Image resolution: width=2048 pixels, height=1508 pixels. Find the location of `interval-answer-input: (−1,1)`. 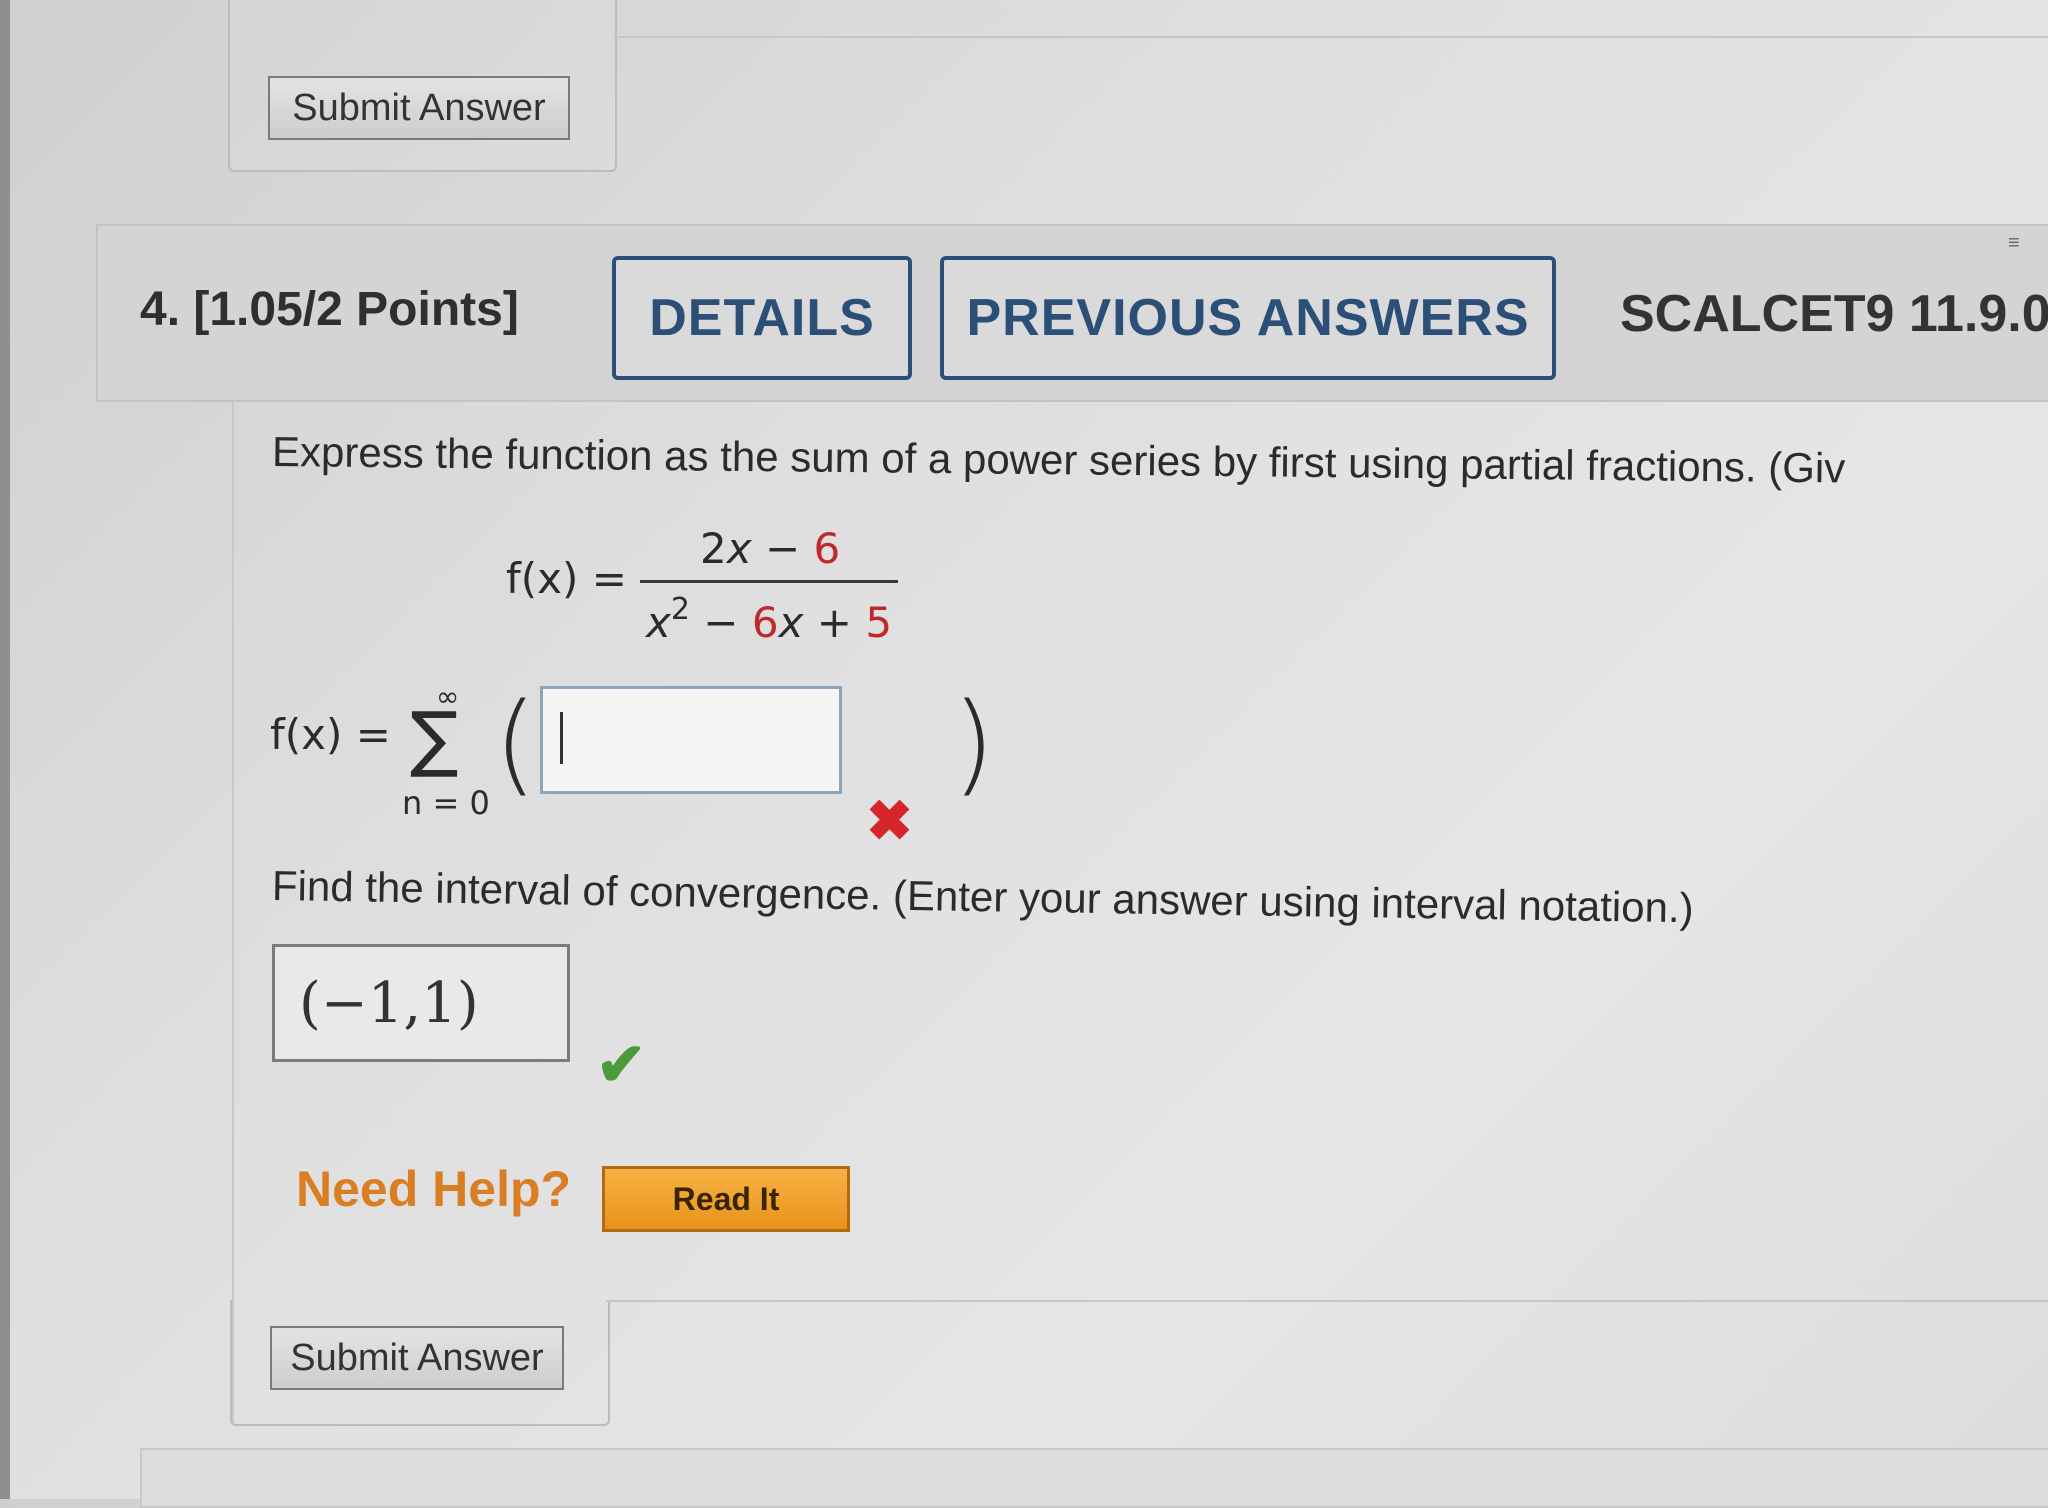

interval-answer-input: (−1,1) is located at coordinates (421, 1003).